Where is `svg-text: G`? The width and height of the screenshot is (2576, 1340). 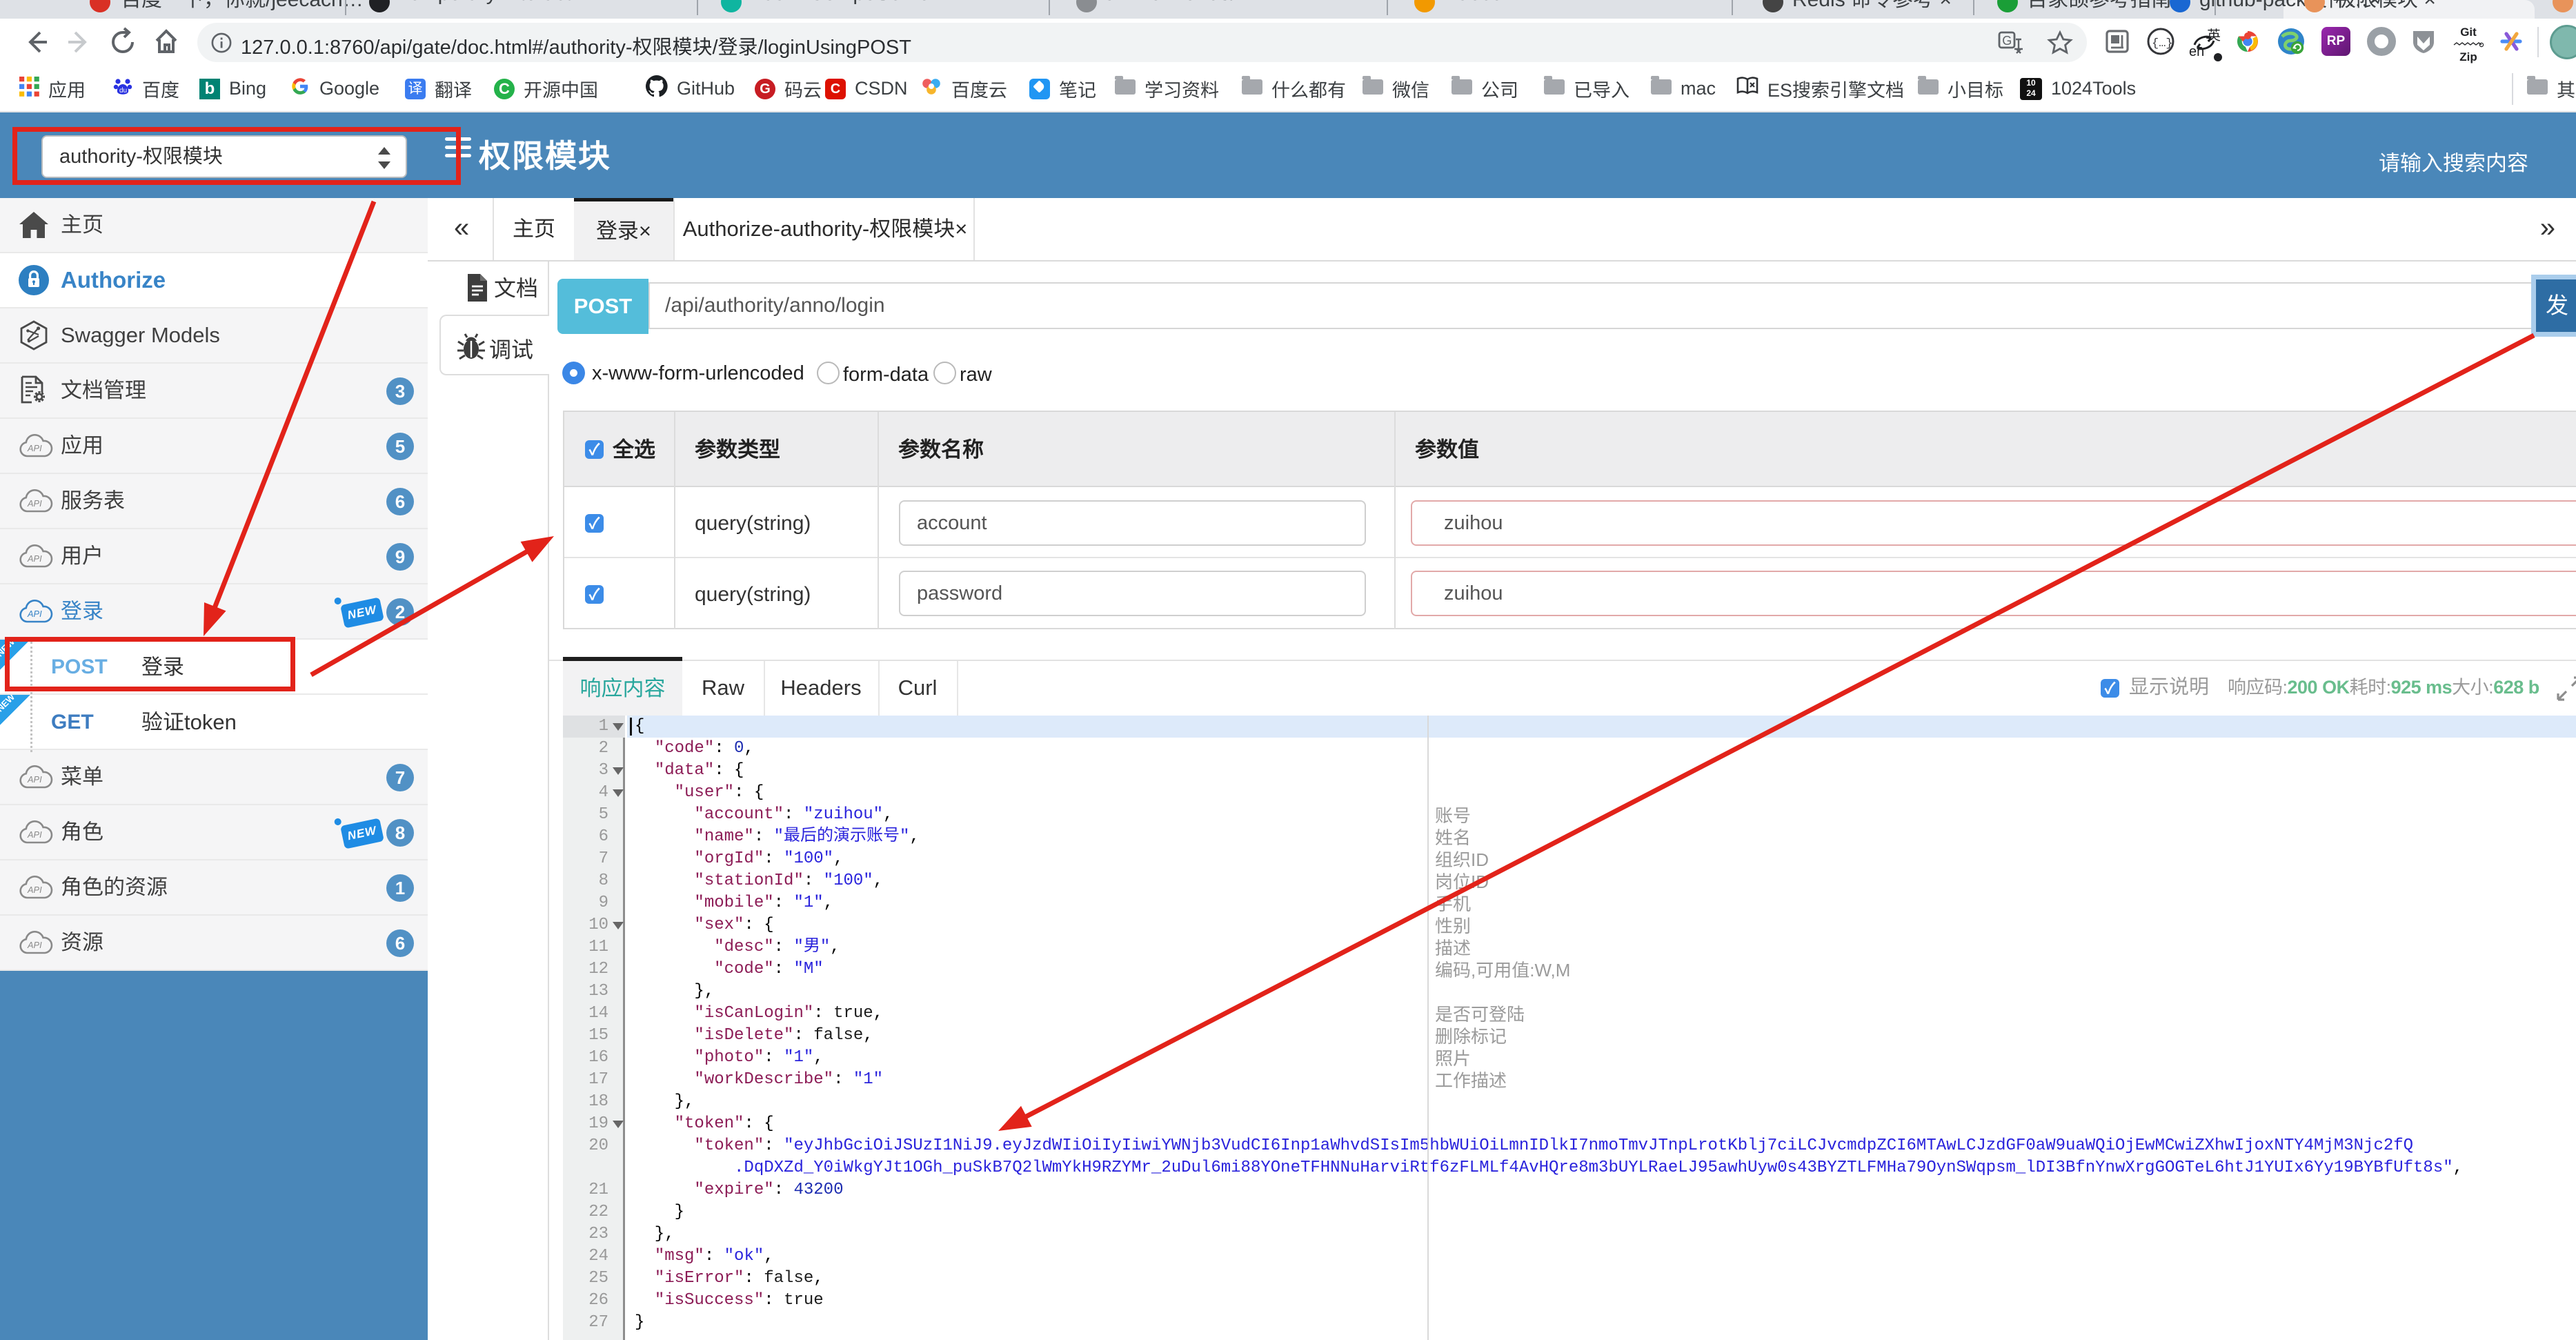
svg-text: G is located at coordinates (2007, 41).